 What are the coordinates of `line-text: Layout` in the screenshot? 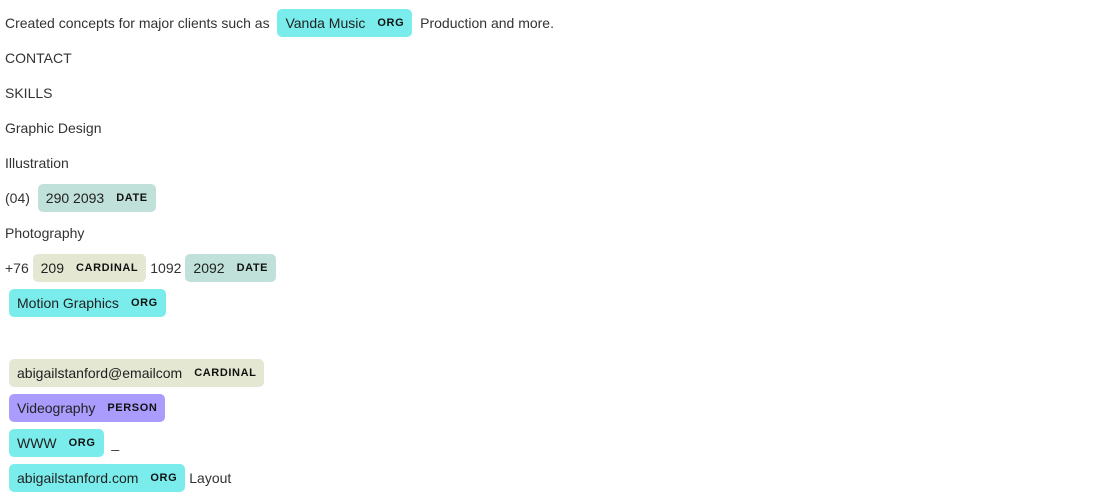 It's located at (210, 477).